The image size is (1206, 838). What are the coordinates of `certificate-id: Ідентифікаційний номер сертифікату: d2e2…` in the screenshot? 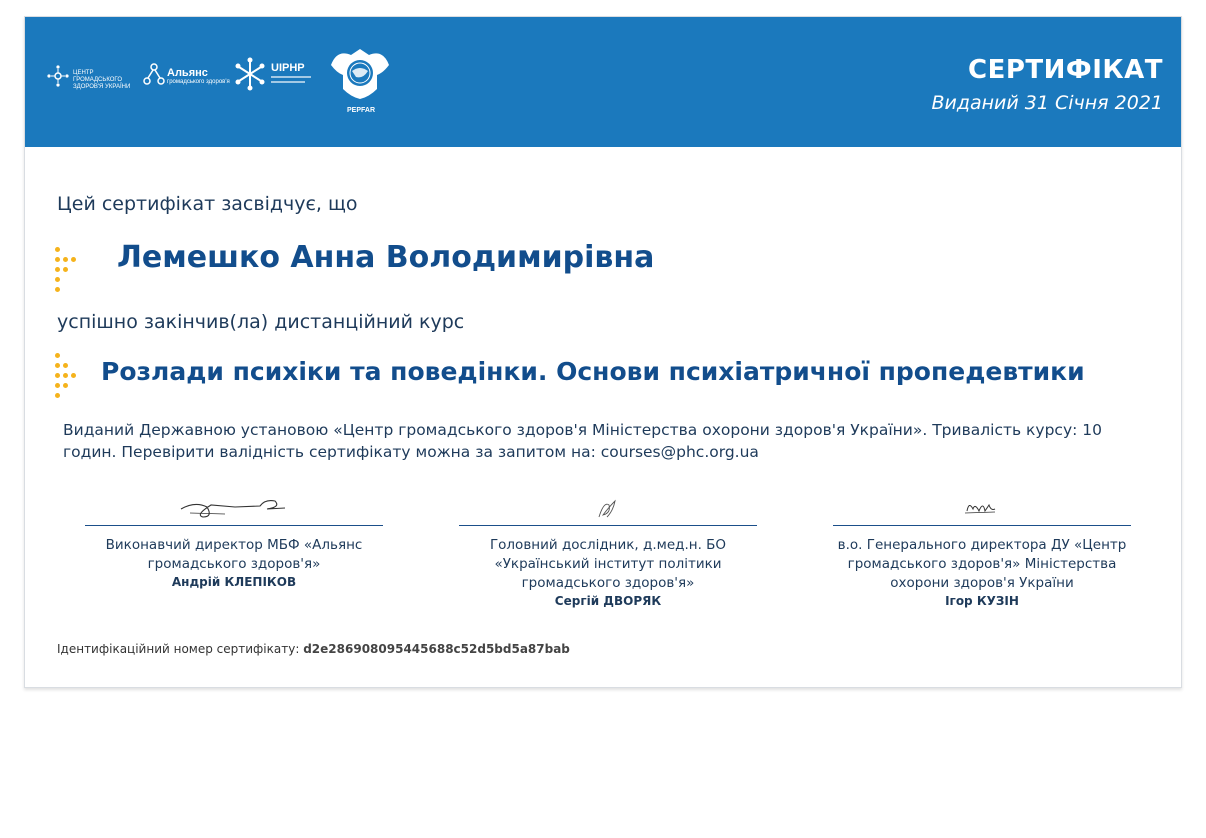 It's located at (313, 649).